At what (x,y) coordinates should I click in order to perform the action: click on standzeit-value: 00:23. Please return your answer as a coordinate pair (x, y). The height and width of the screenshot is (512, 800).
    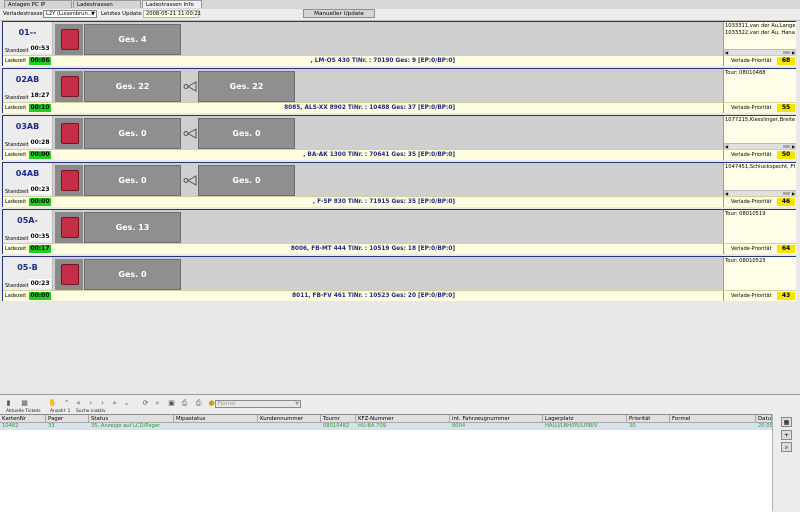
    Looking at the image, I should click on (40, 283).